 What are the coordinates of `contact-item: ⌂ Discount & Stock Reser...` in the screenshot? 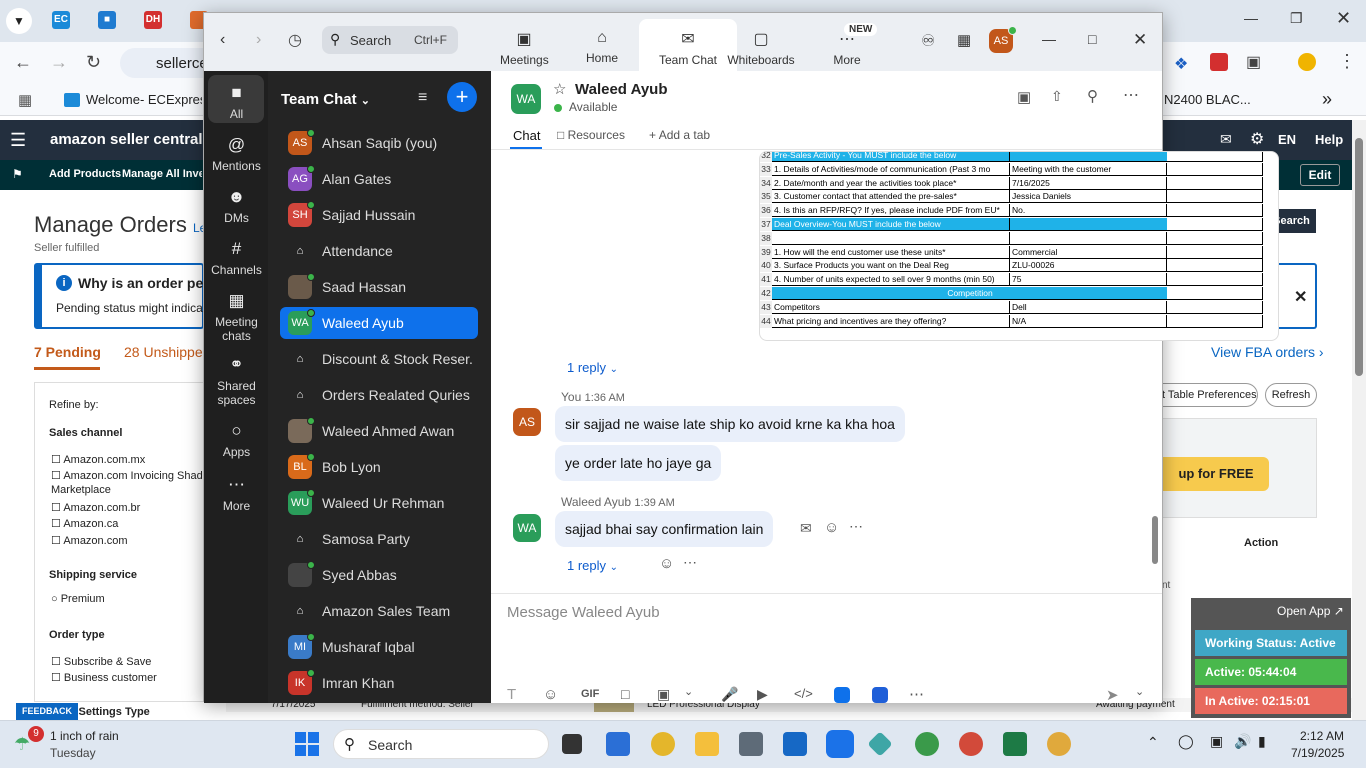 It's located at (379, 359).